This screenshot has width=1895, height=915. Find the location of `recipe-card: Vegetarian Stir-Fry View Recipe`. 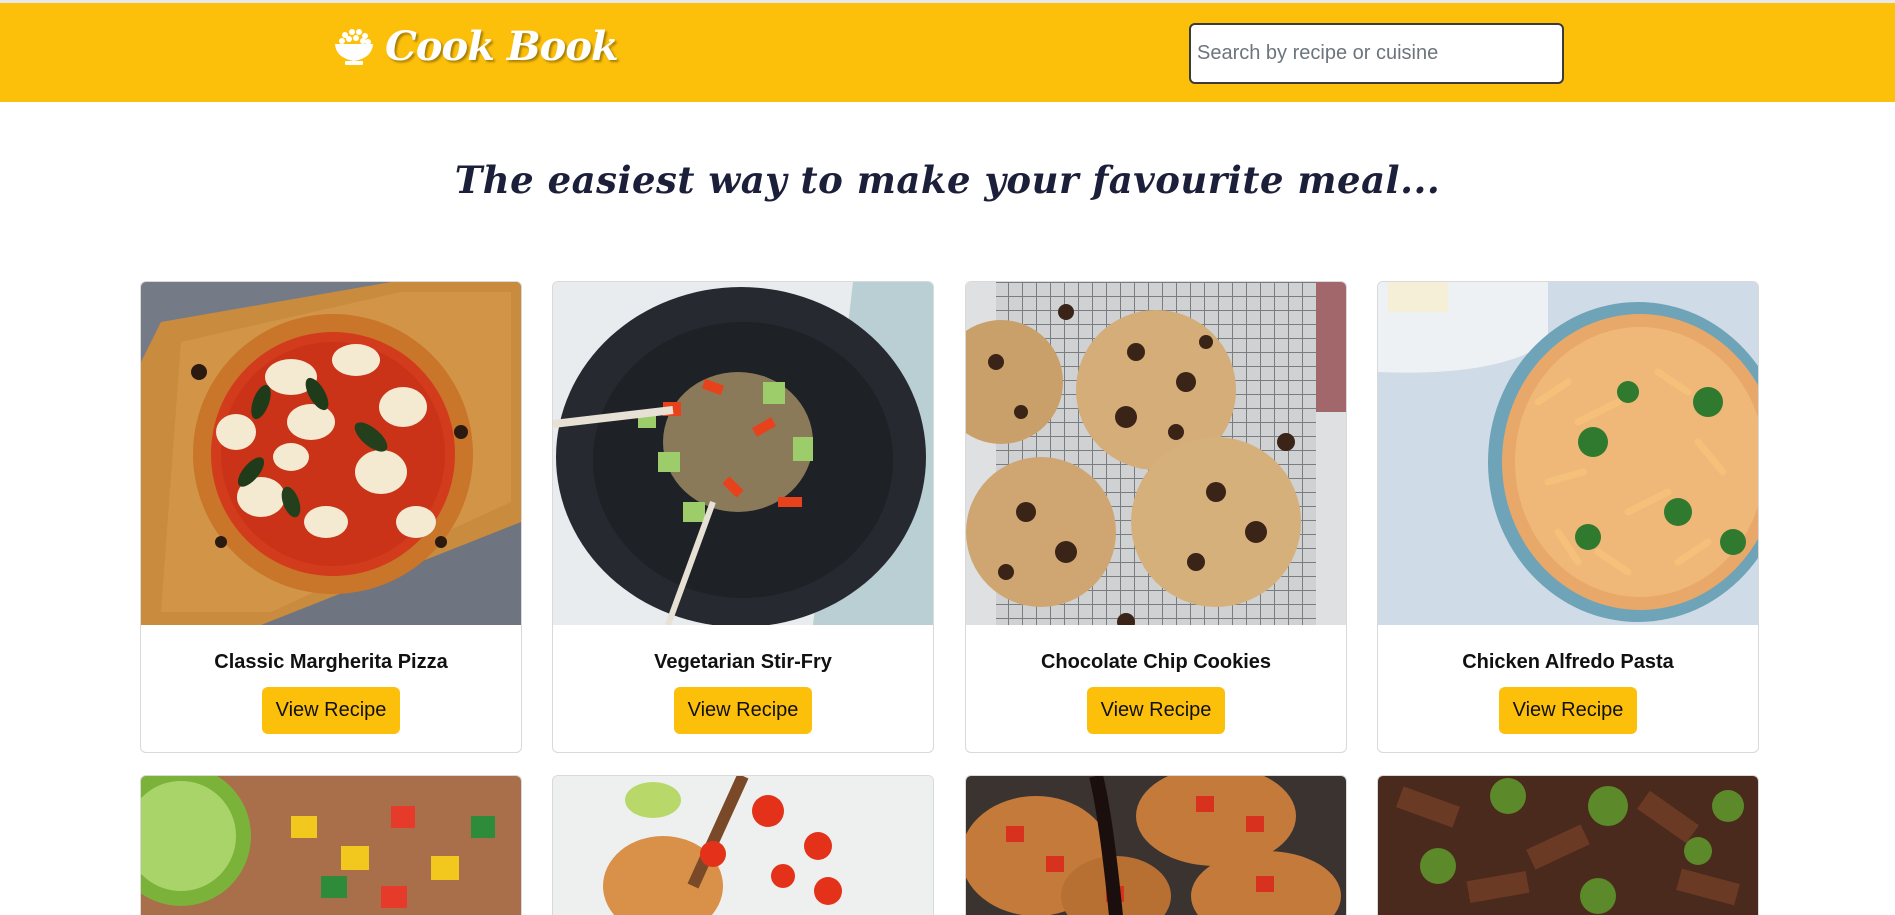

recipe-card: Vegetarian Stir-Fry View Recipe is located at coordinates (743, 517).